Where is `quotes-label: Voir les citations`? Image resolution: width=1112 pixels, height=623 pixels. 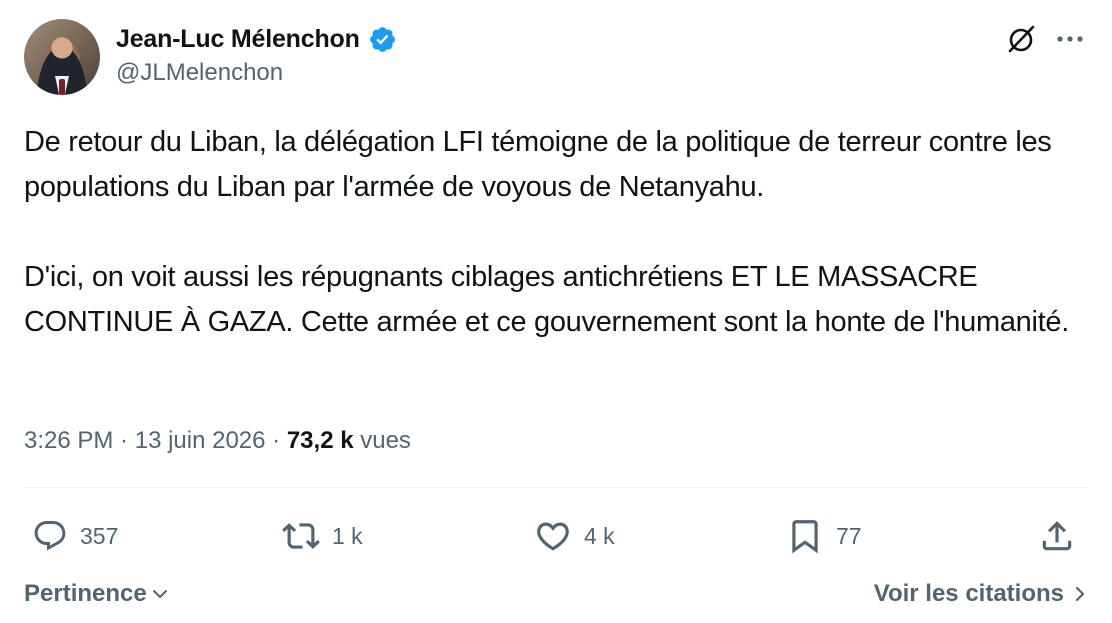
quotes-label: Voir les citations is located at coordinates (968, 593).